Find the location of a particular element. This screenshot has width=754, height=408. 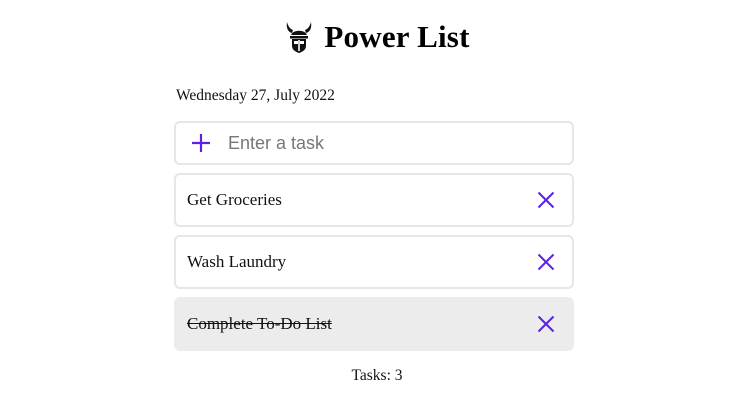

task-item: Get Groceries is located at coordinates (374, 200).